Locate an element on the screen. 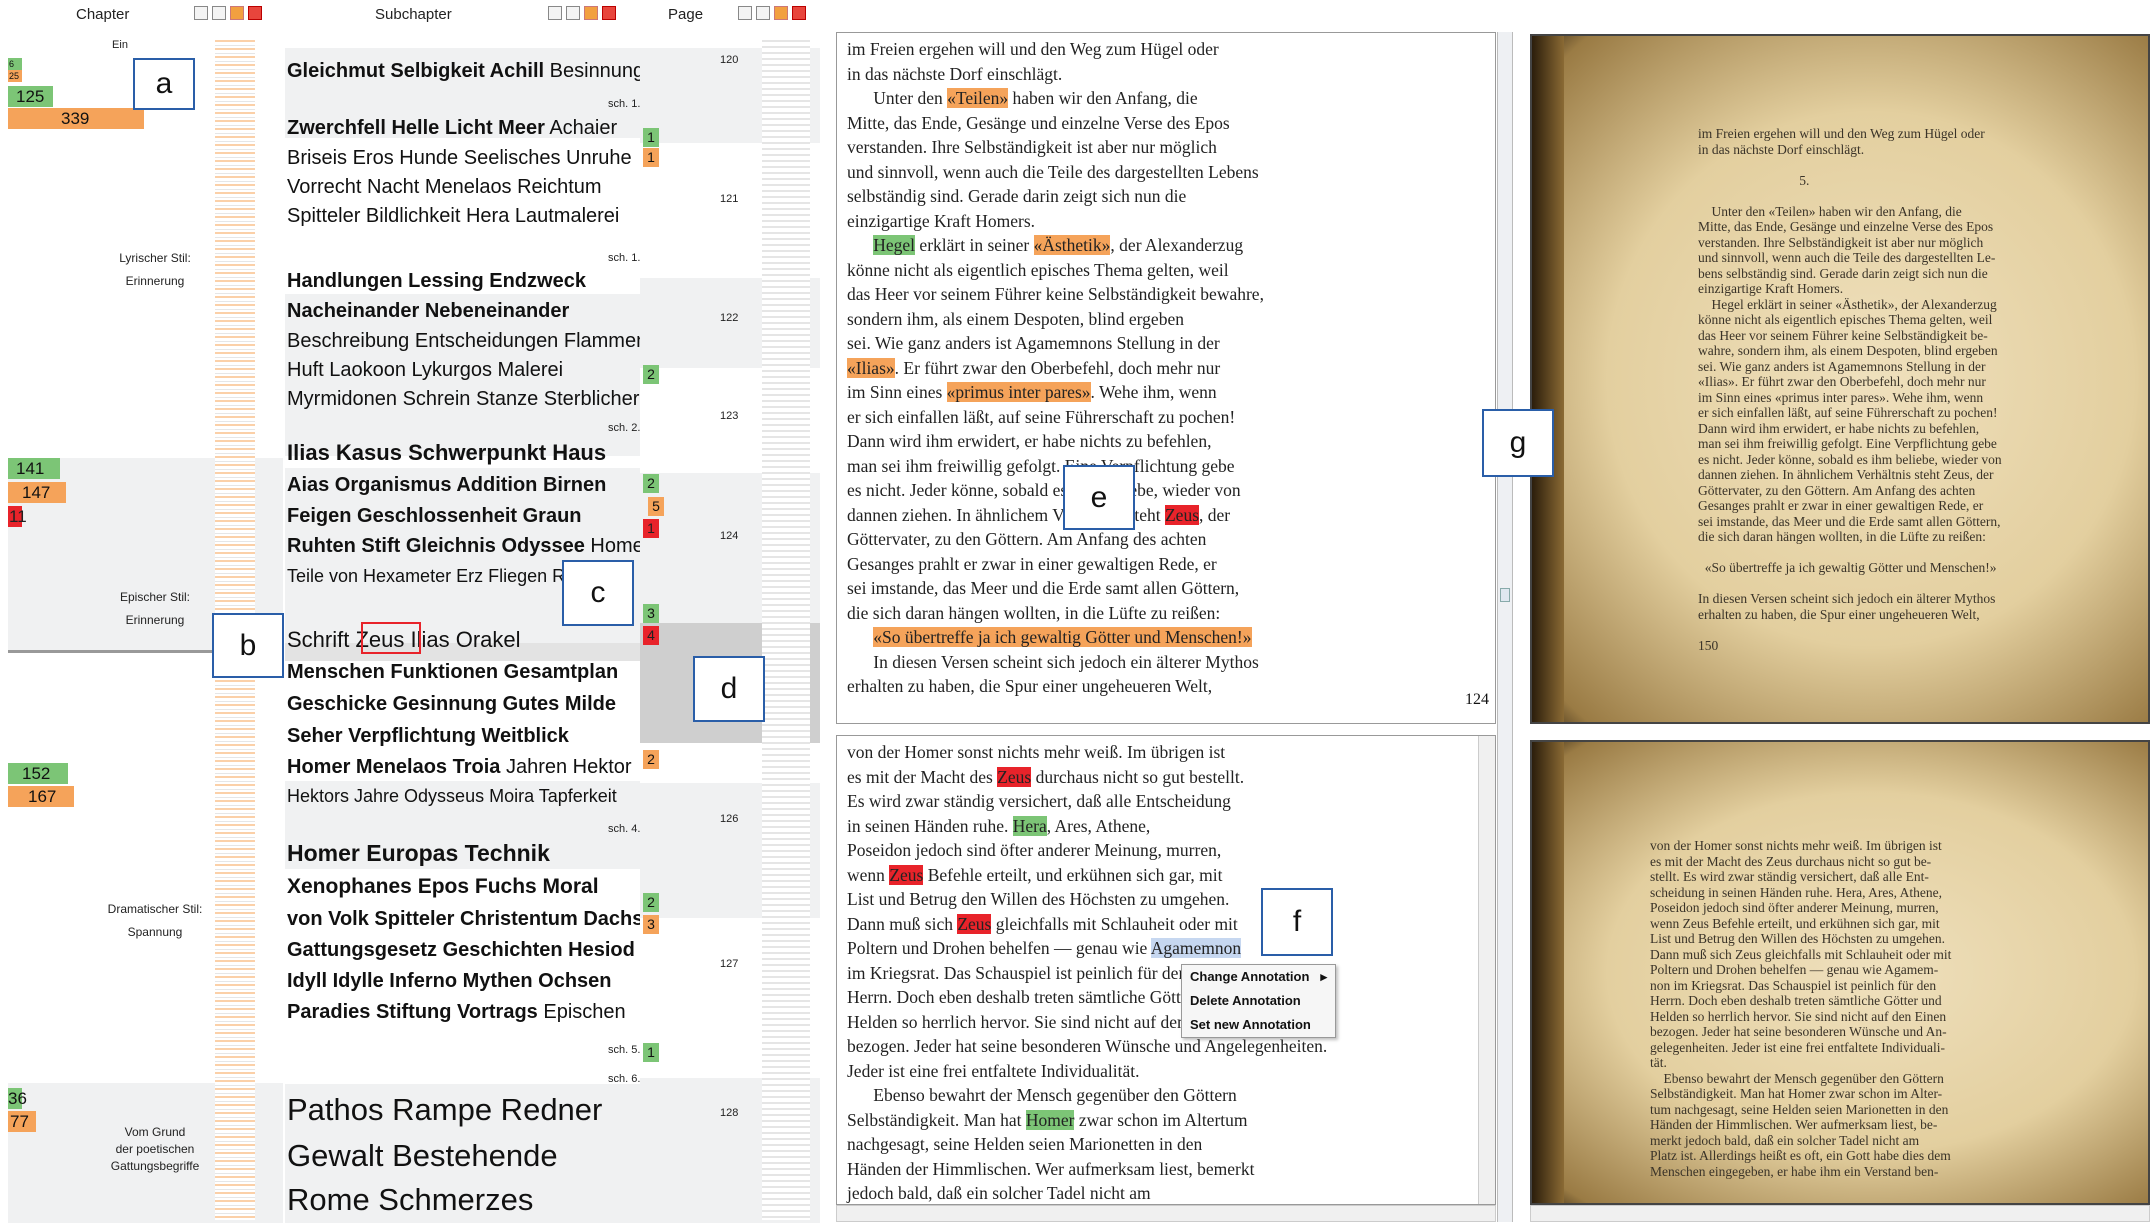 The height and width of the screenshot is (1227, 2154). text-line: einzigartige Kraft Homers. is located at coordinates (941, 221).